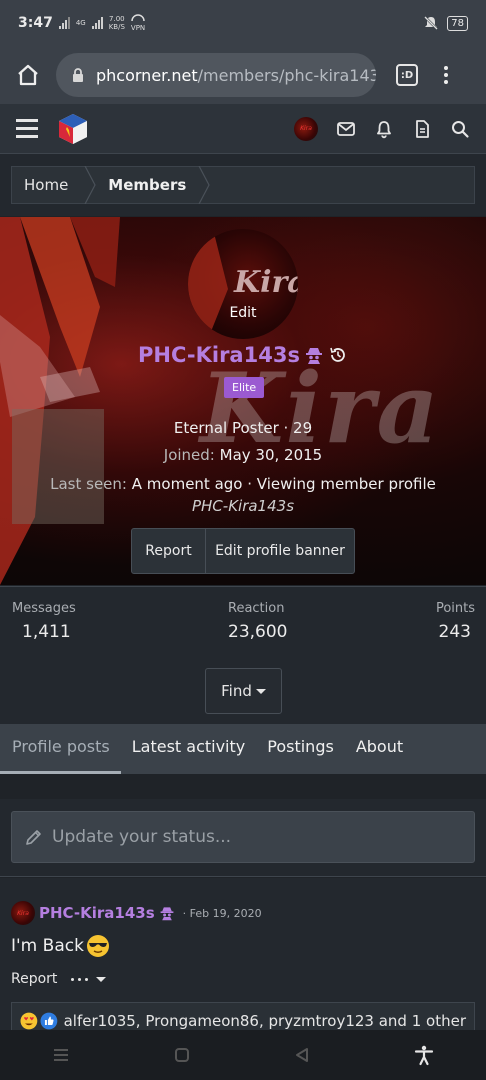  I want to click on breadcrumb: Home Members, so click(243, 185).